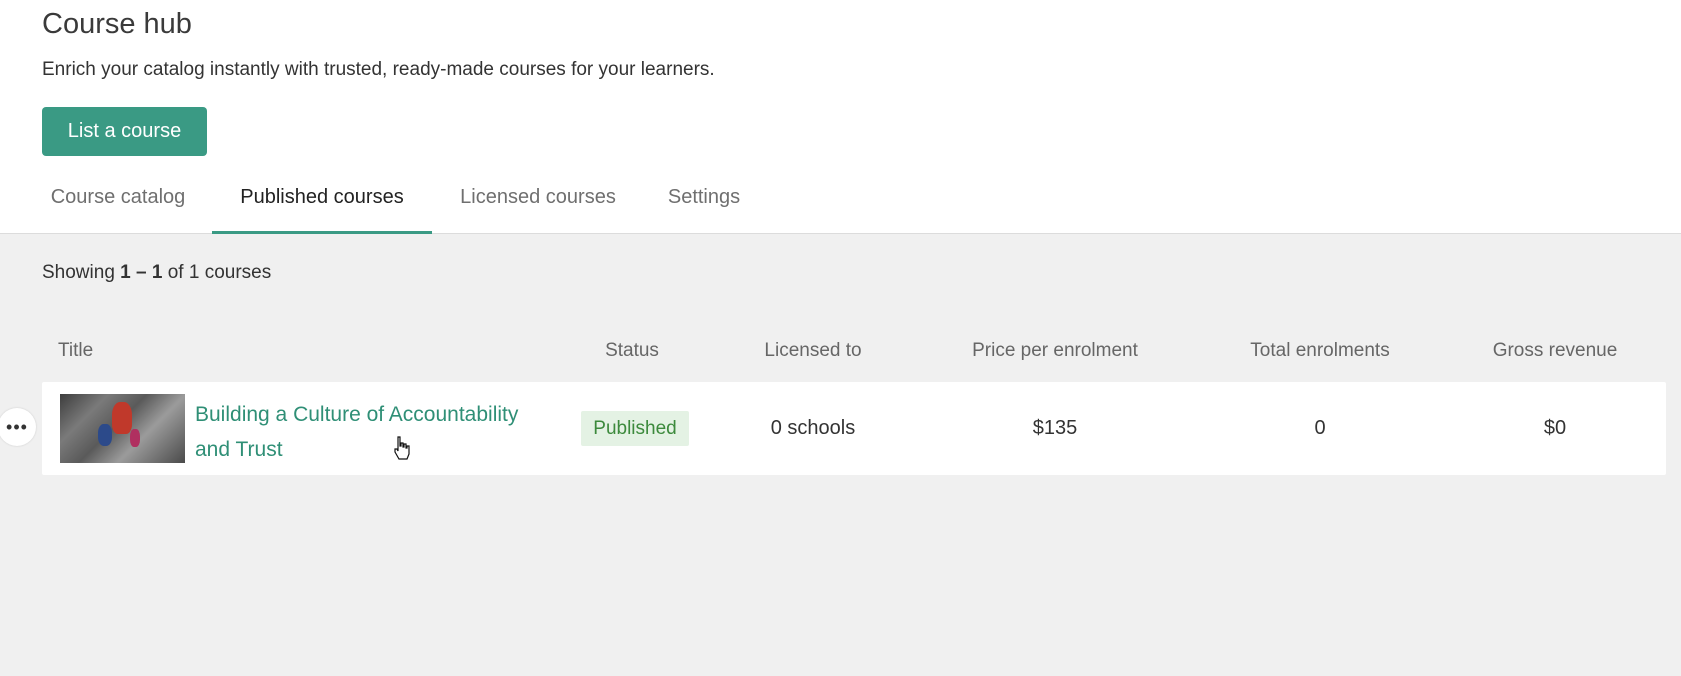  Describe the element at coordinates (76, 350) in the screenshot. I see `column-header-title: Title` at that location.